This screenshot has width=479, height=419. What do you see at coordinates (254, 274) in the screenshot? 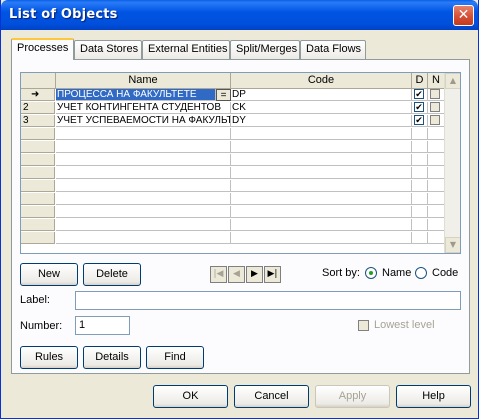
I see `next-record-icon: ▶` at bounding box center [254, 274].